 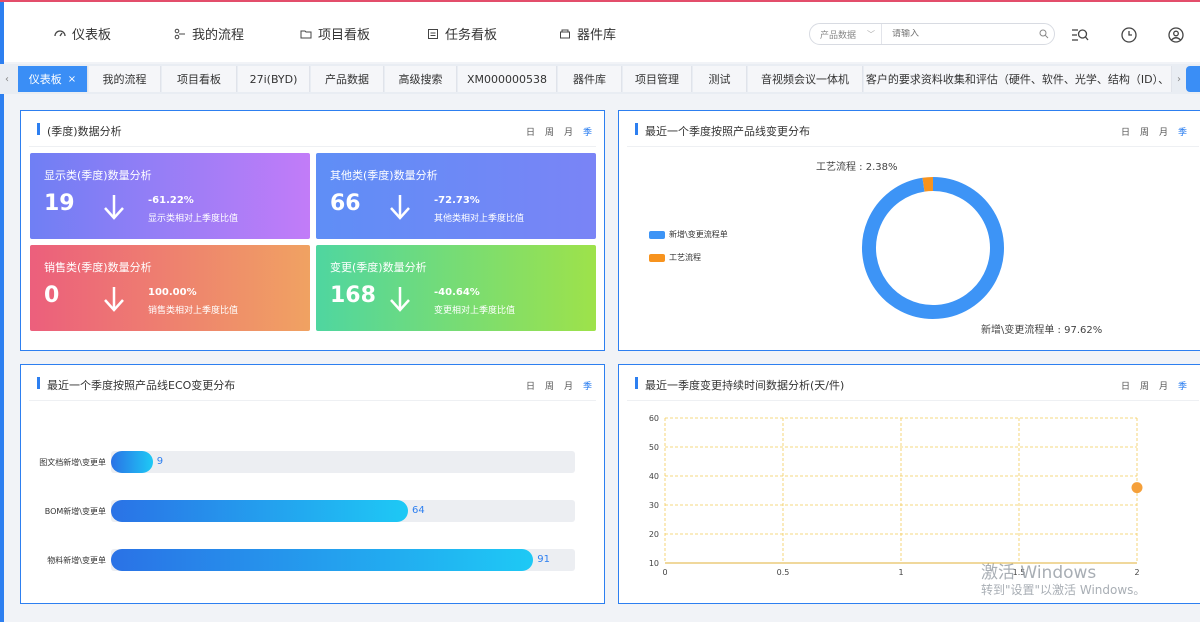 I want to click on bar-category-label: BOM新增\变更单, so click(x=75, y=511).